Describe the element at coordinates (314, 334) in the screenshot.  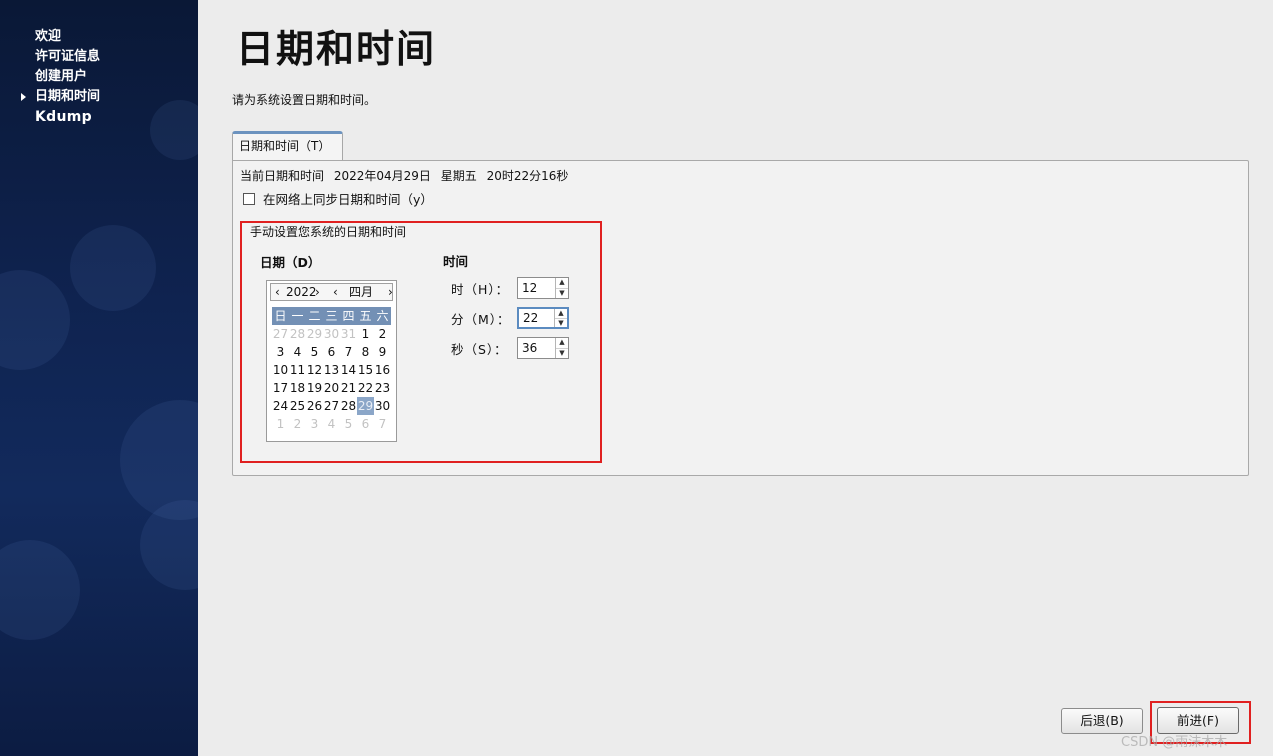
I see `calendar-day-outside: 29` at that location.